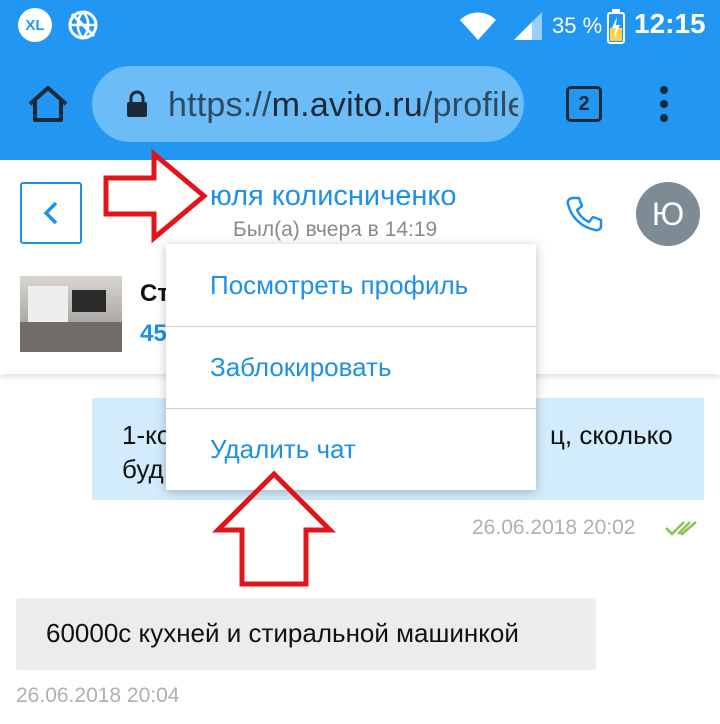 Image resolution: width=720 pixels, height=724 pixels. I want to click on battery-charging-icon, so click(616, 26).